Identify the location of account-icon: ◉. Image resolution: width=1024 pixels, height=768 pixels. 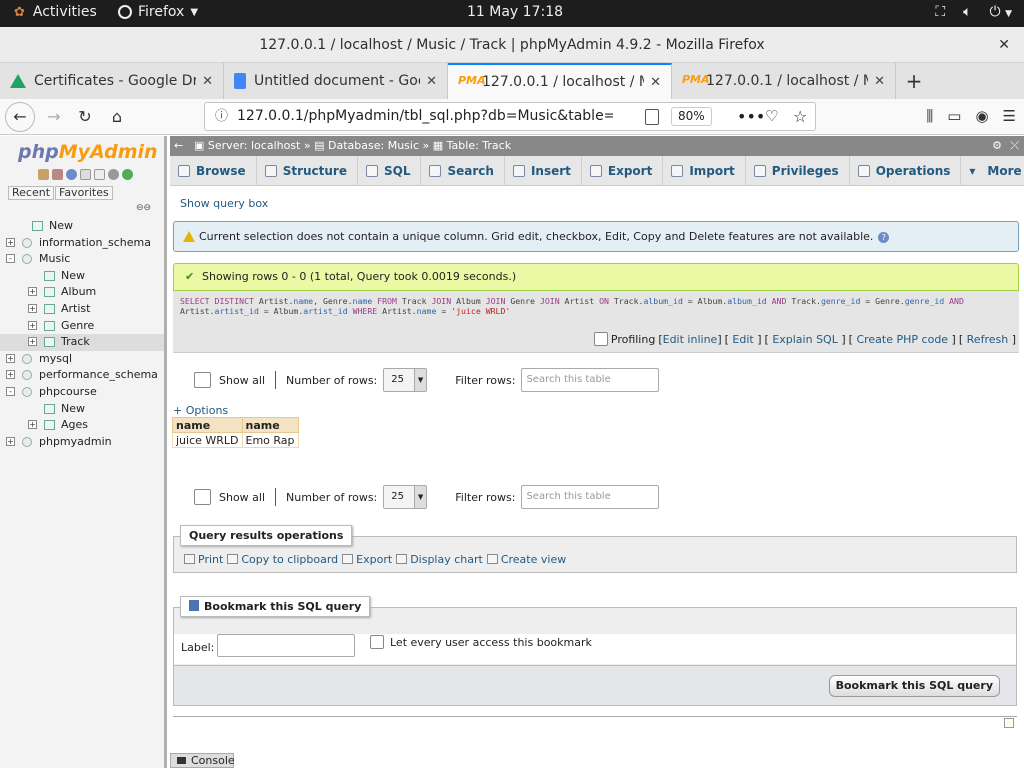
(981, 116).